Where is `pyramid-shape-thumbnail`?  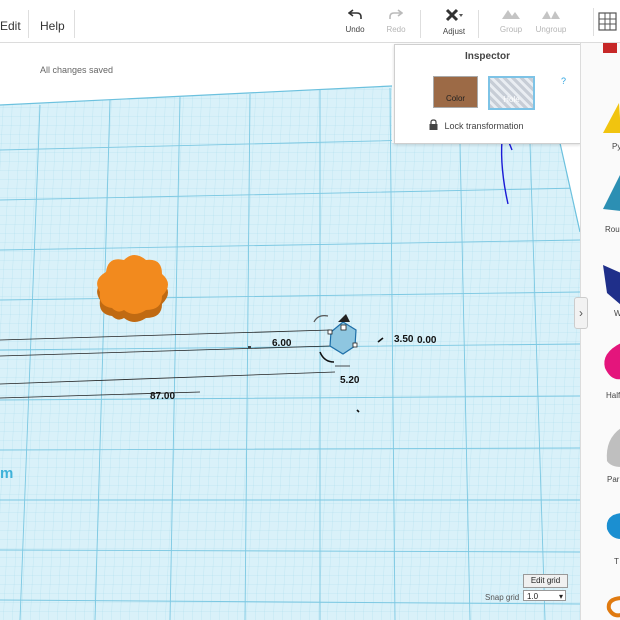 pyramid-shape-thumbnail is located at coordinates (611, 118).